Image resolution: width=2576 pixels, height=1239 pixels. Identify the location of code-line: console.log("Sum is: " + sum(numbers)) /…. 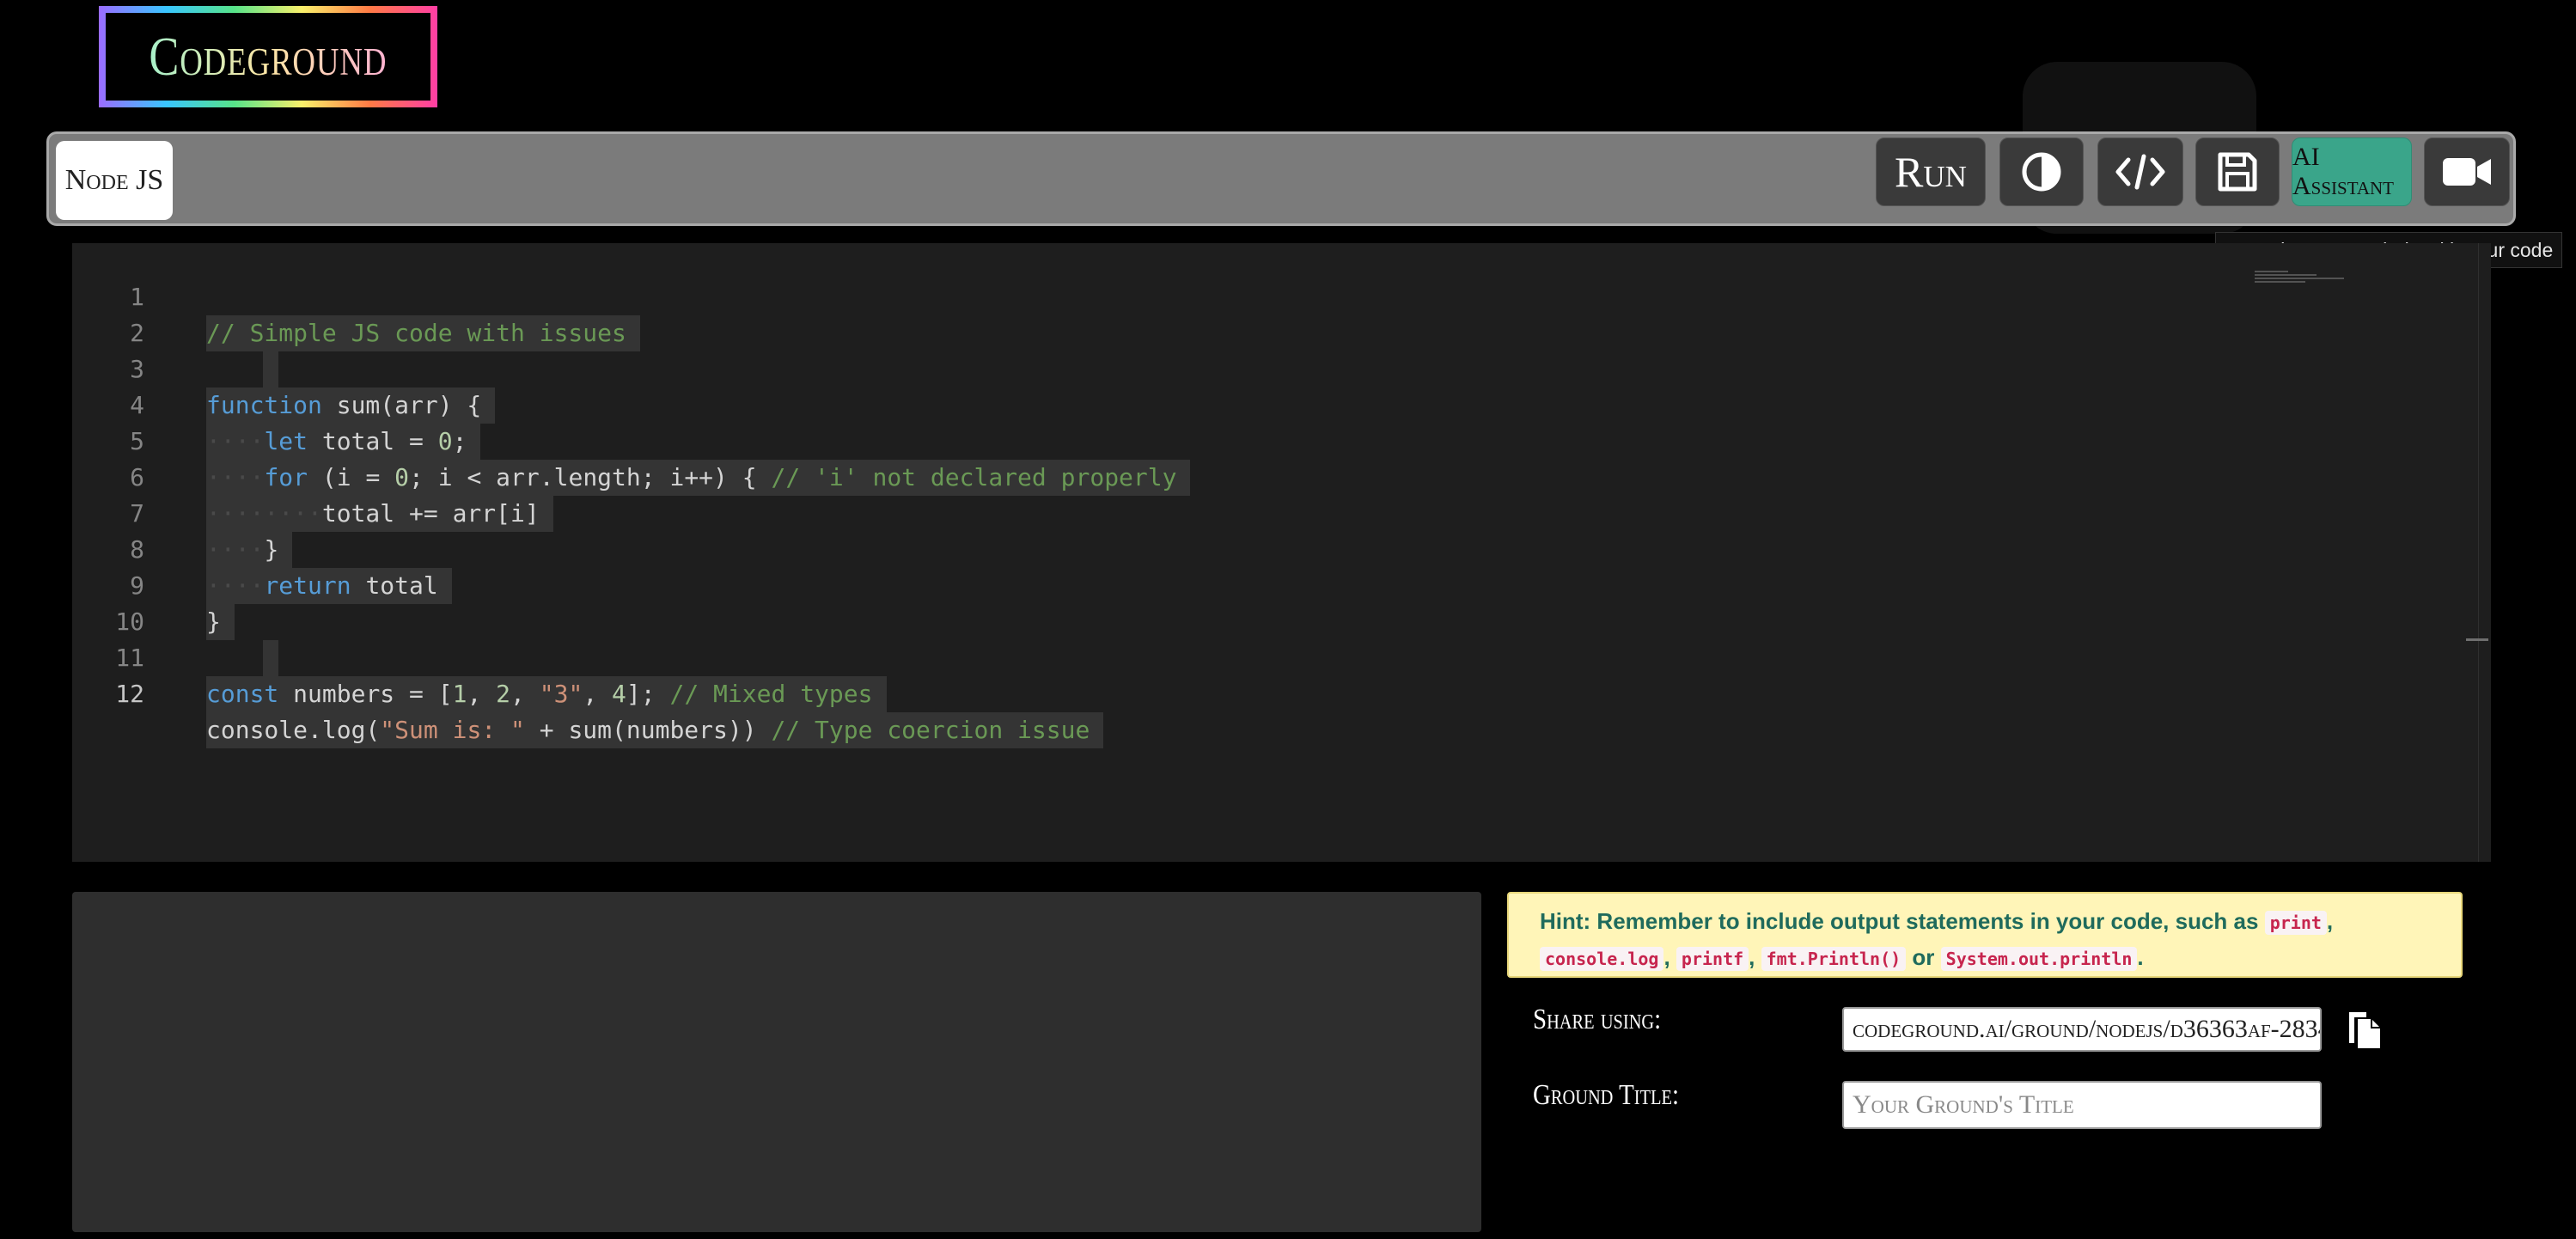
(655, 730).